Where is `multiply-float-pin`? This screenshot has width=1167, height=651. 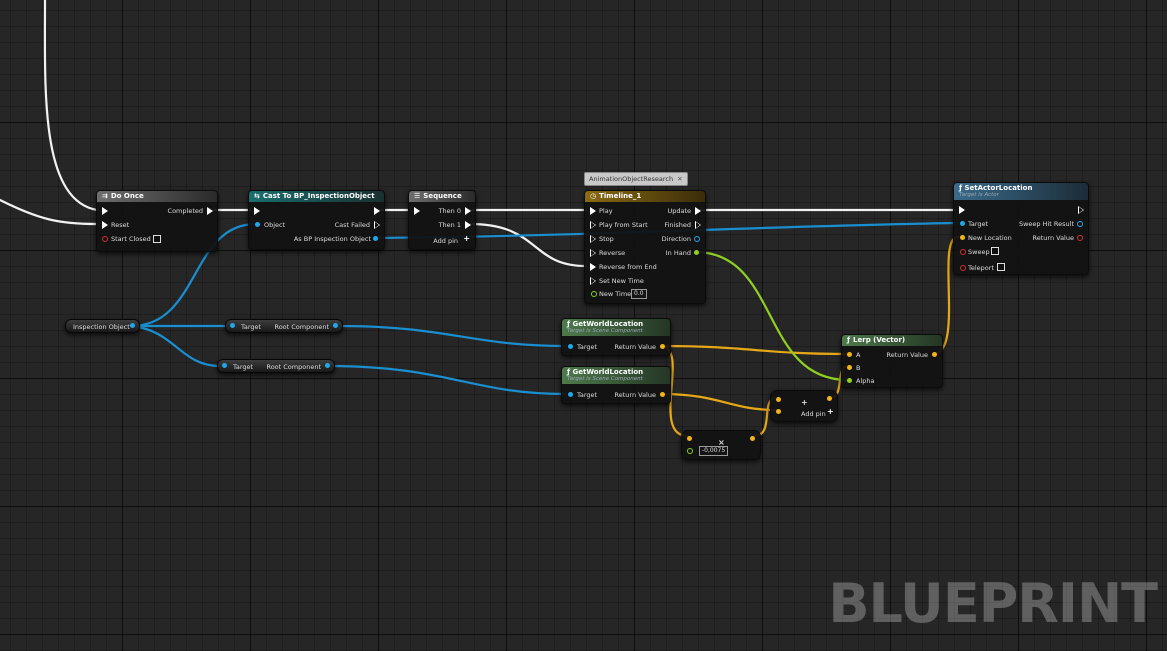 multiply-float-pin is located at coordinates (690, 451).